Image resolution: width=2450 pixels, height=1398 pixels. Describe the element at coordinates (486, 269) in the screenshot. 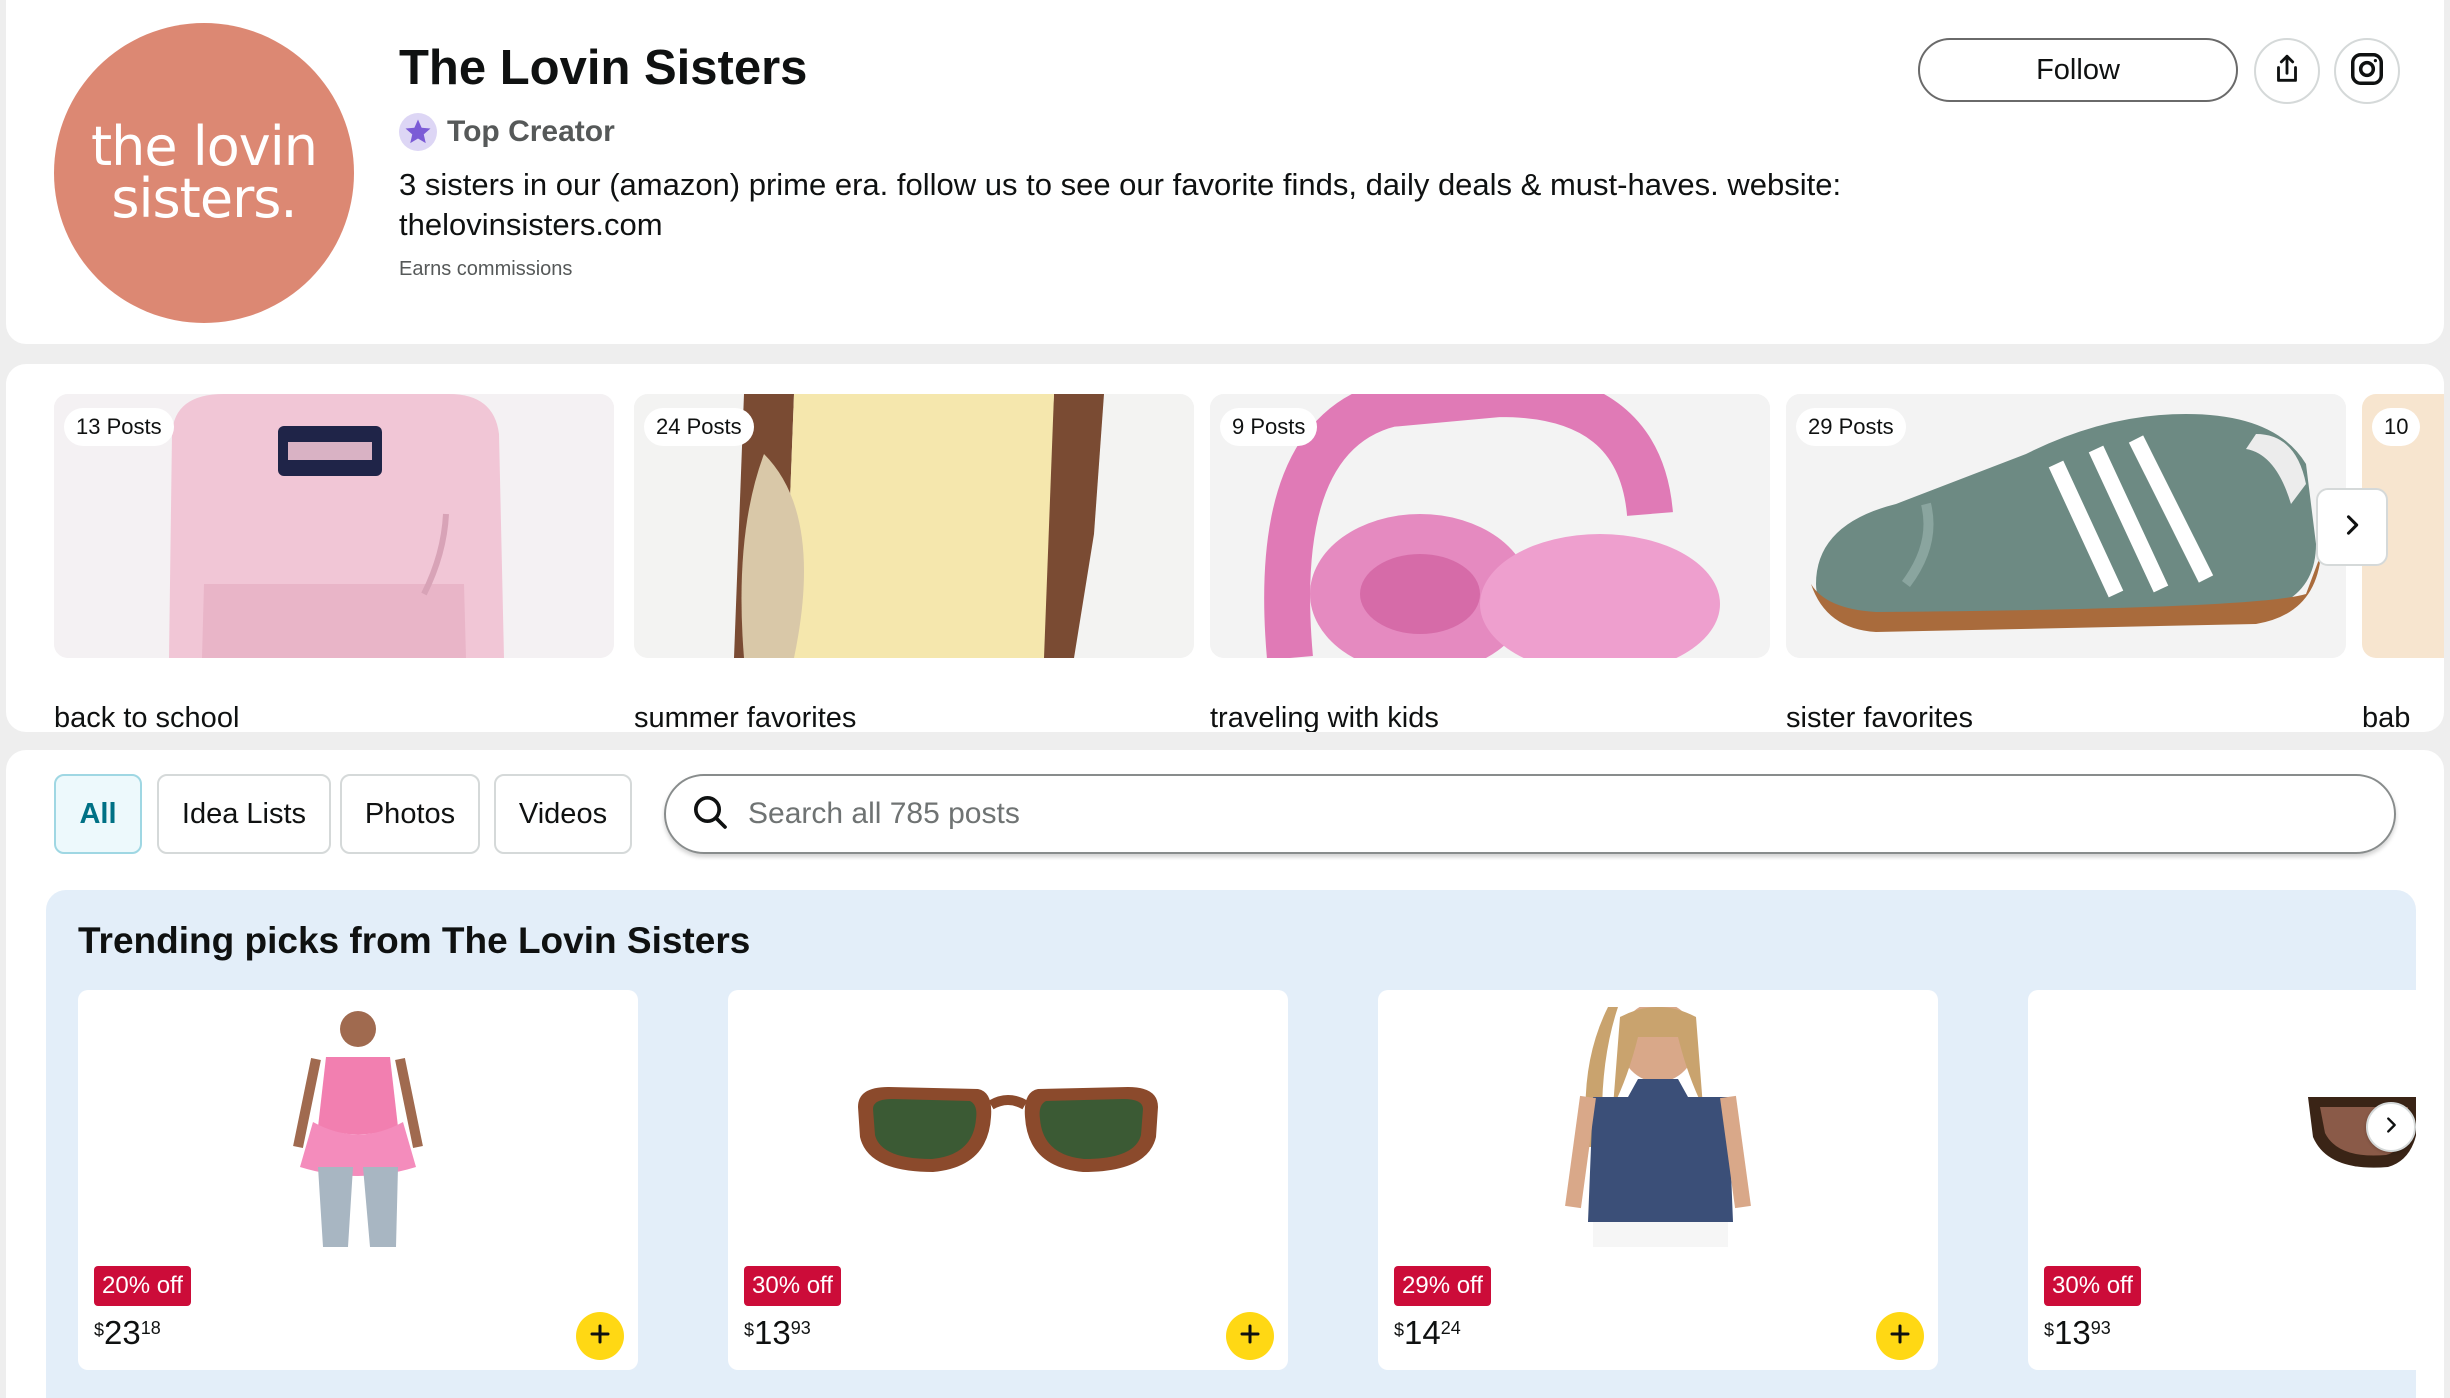

I see `earns-commissions-note: Earns commissions` at that location.